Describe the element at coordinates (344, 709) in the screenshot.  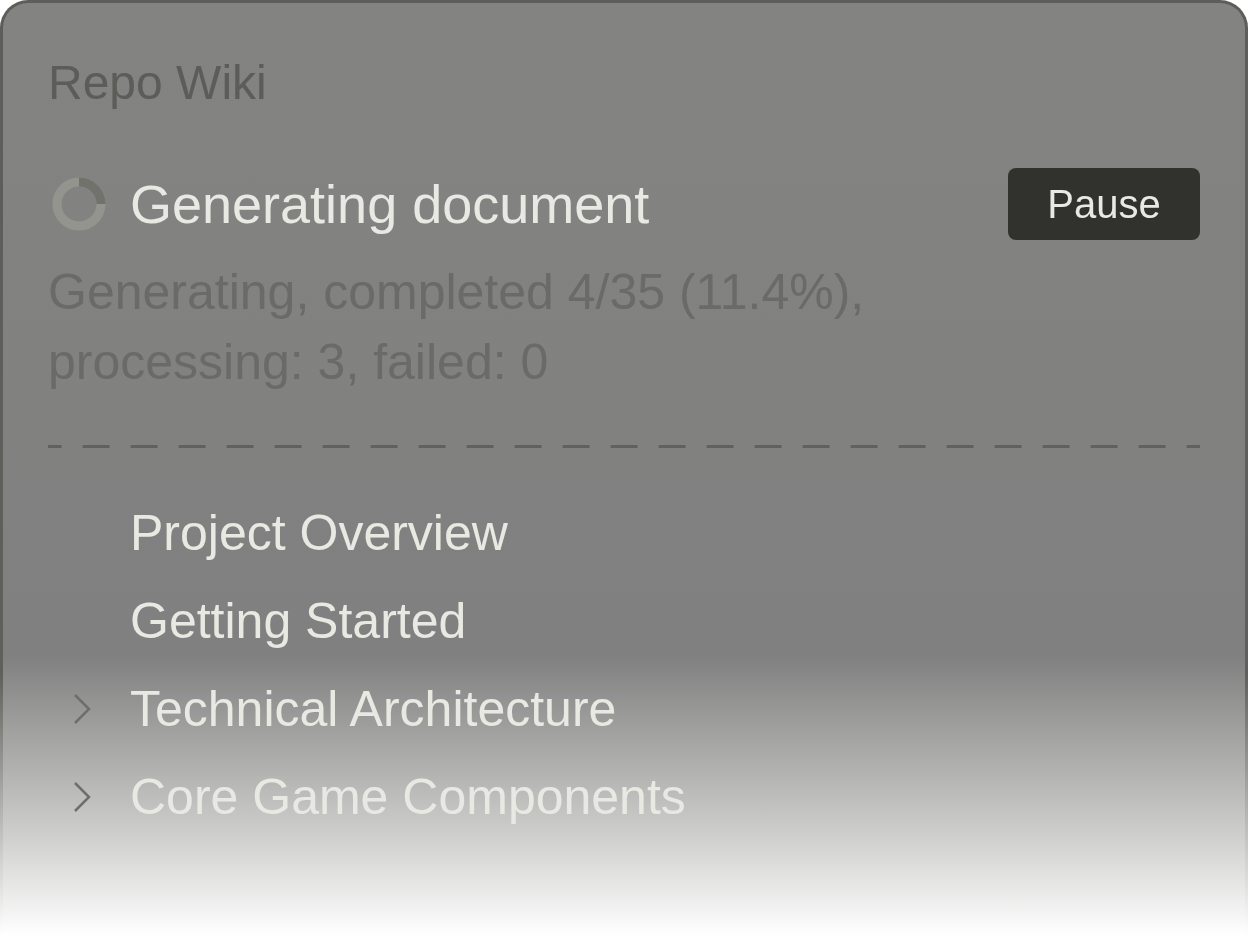
I see `tree-item: Technical Architecture` at that location.